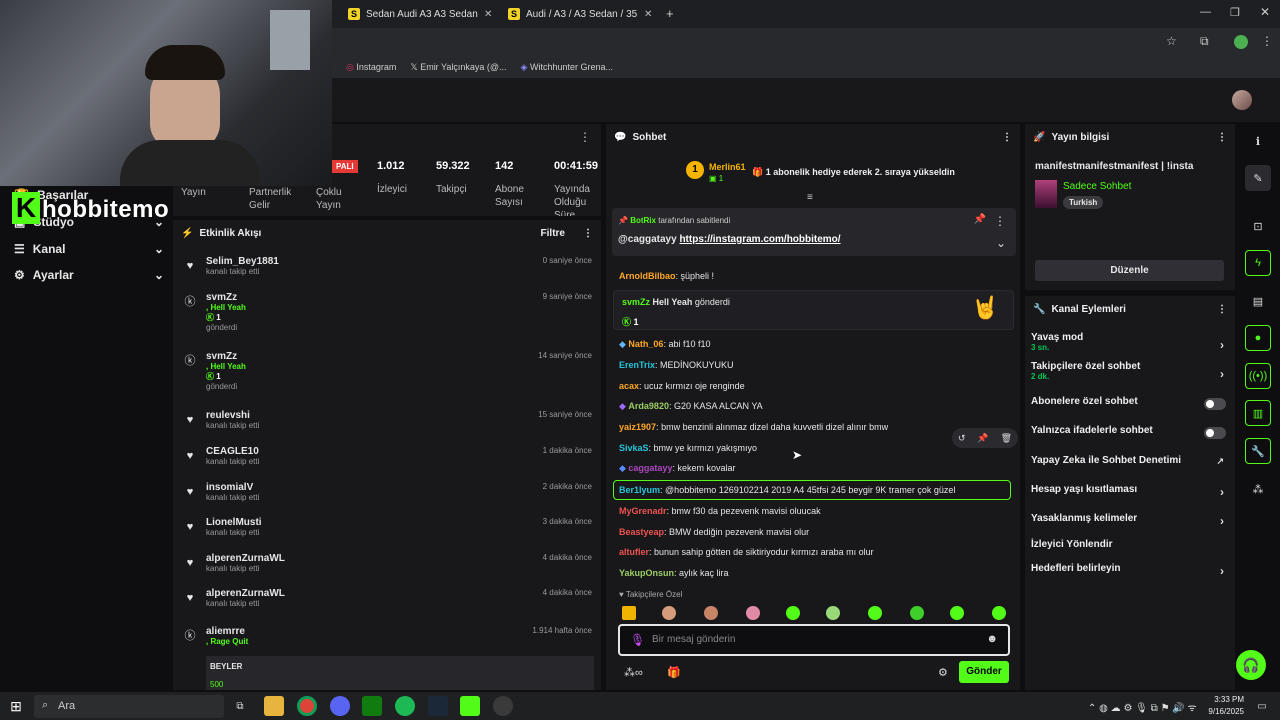 The width and height of the screenshot is (1280, 720). Describe the element at coordinates (274, 706) in the screenshot. I see `file-explorer-icon` at that location.